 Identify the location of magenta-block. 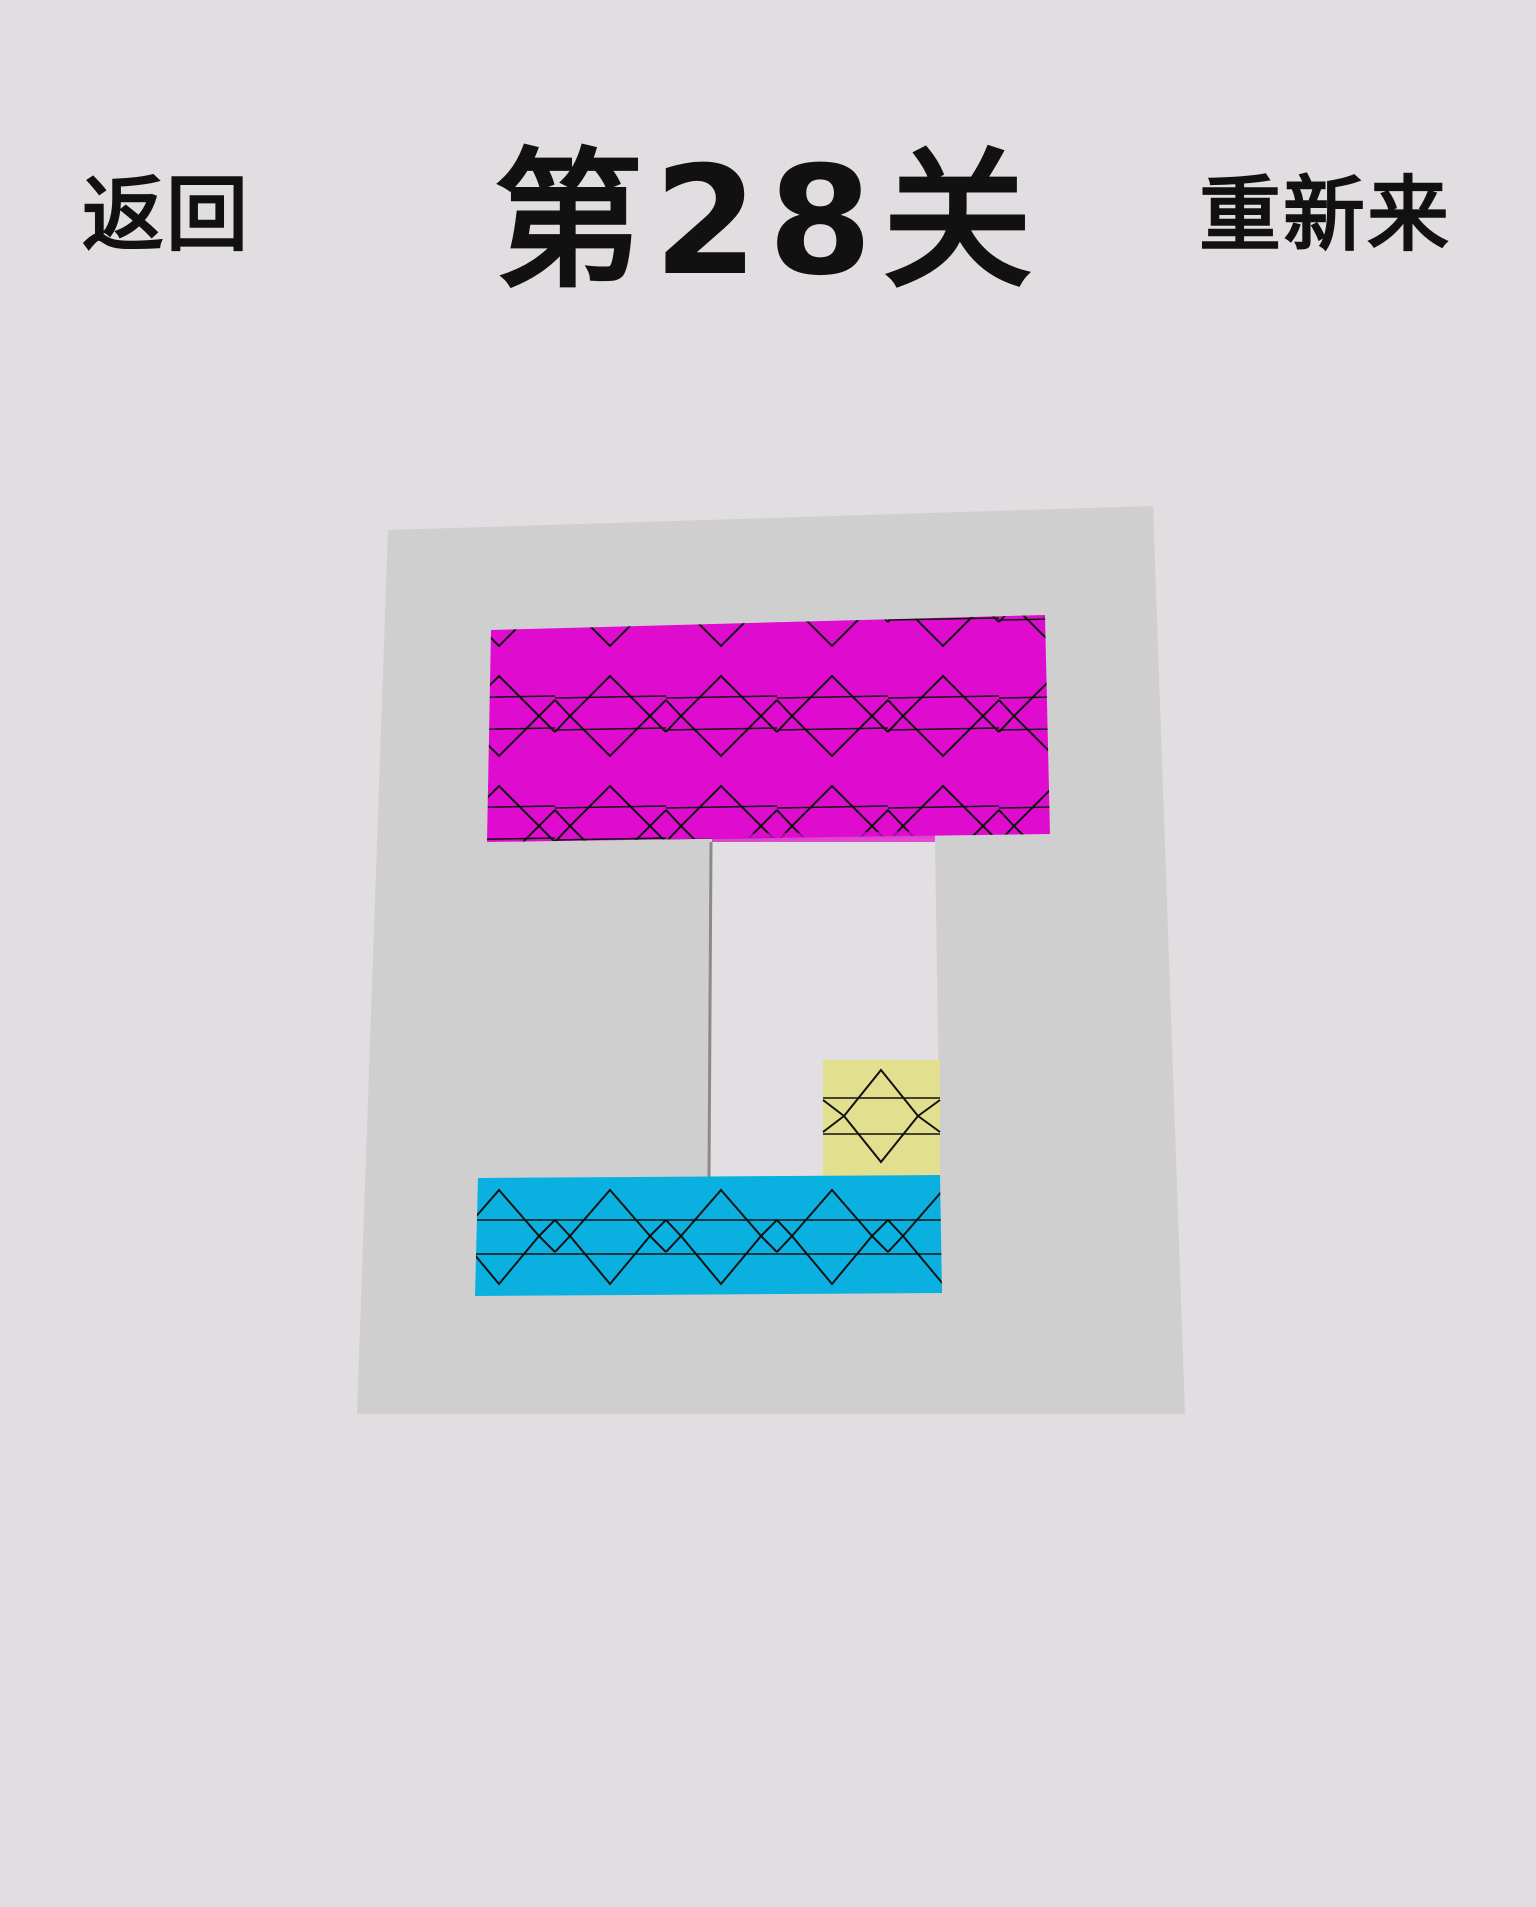
(768, 728).